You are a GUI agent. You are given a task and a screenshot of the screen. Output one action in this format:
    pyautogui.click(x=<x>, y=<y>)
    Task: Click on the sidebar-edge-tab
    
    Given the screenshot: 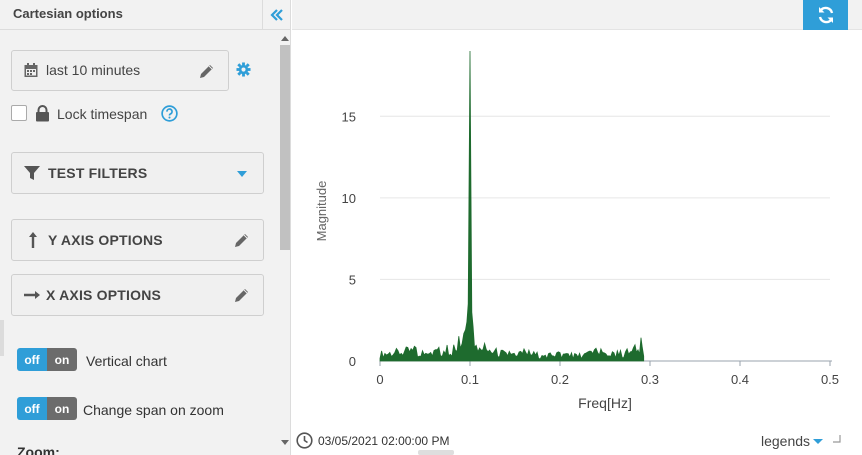 What is the action you would take?
    pyautogui.click(x=2, y=338)
    